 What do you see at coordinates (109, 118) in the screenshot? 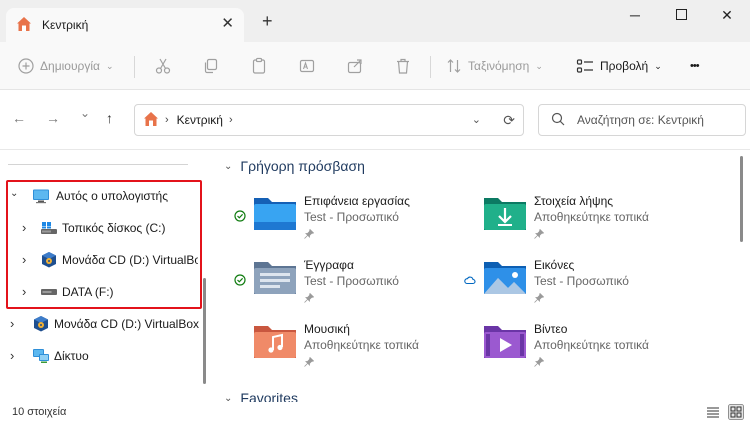
I see `up-button: ↑` at bounding box center [109, 118].